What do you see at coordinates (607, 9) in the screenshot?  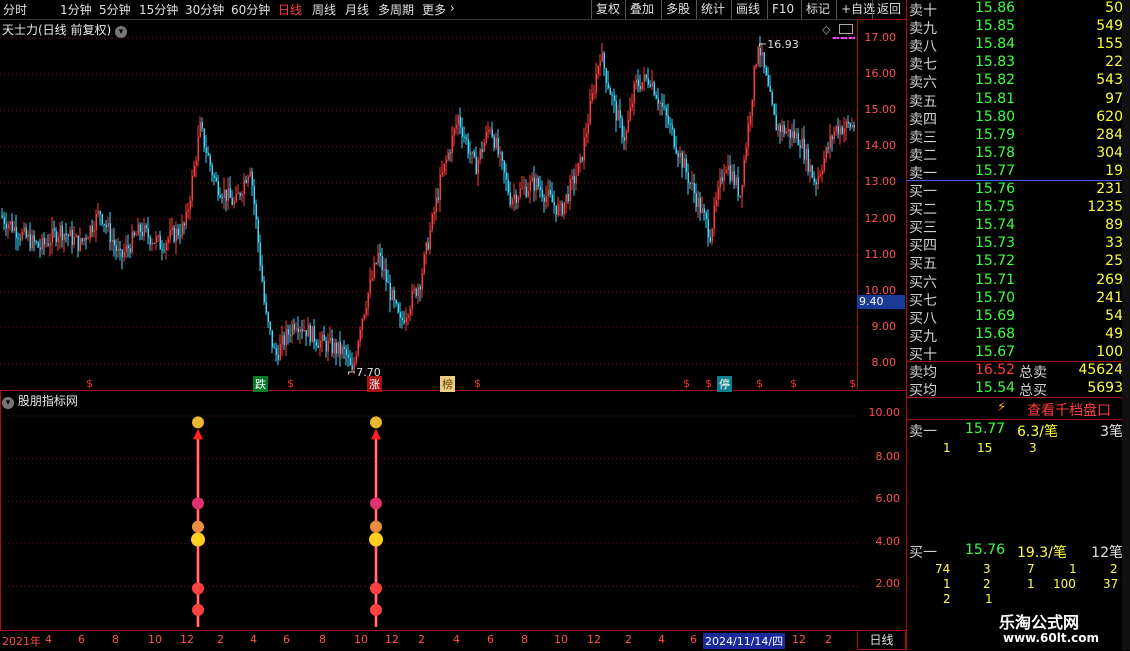 I see `fuquan-button: 复权` at bounding box center [607, 9].